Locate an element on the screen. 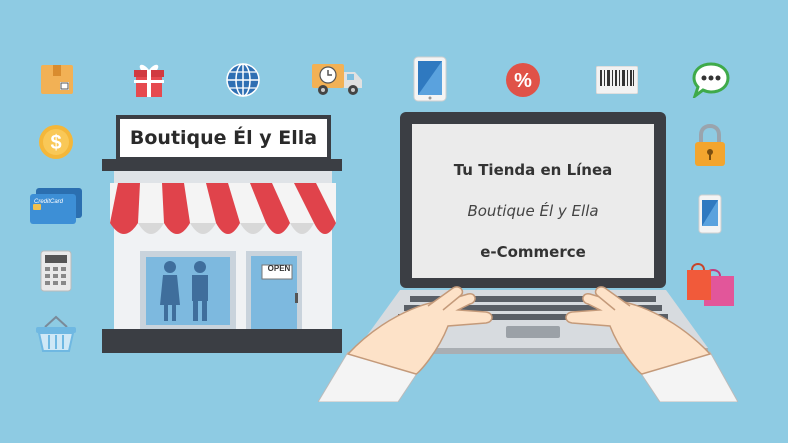  dollar-coin-icon: $ is located at coordinates (56, 142).